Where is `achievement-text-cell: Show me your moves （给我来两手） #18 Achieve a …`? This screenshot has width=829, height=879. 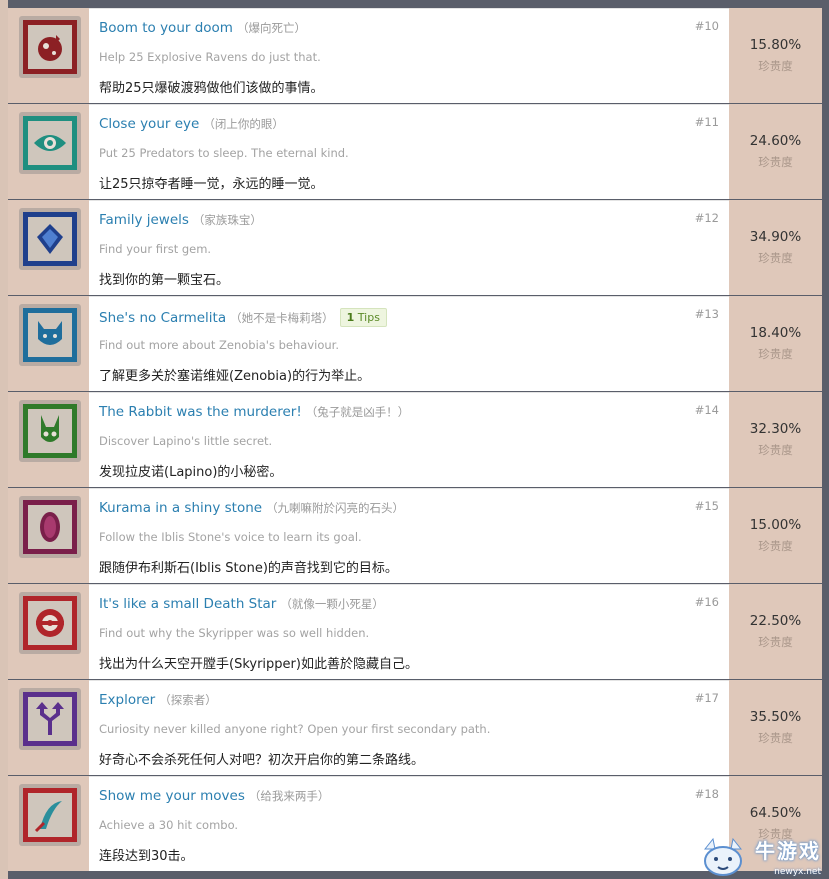
achievement-text-cell: Show me your moves （给我来两手） #18 Achieve a … is located at coordinates (409, 823).